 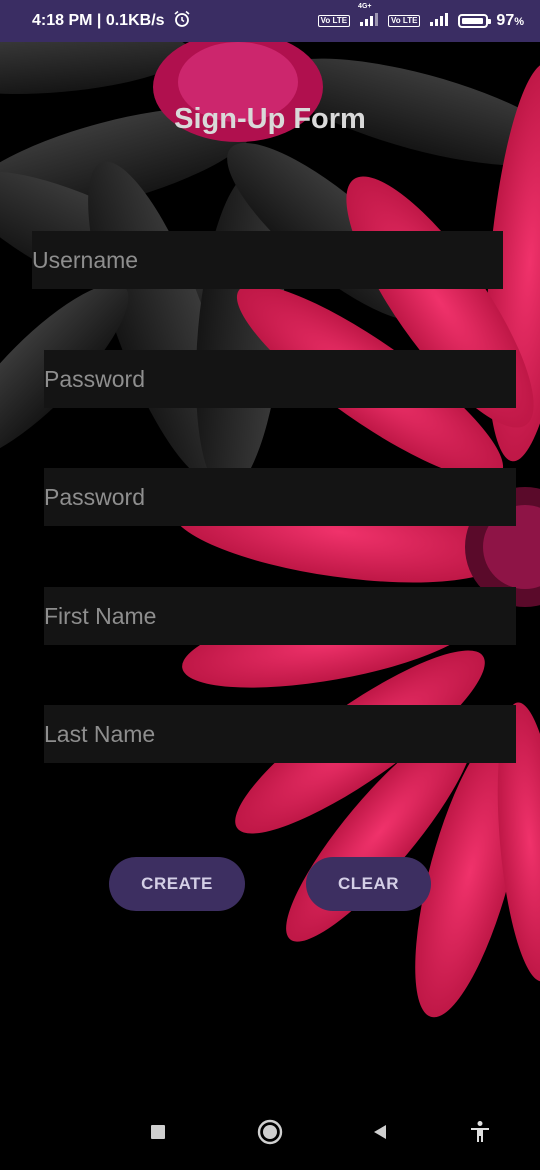 What do you see at coordinates (439, 21) in the screenshot?
I see `signal-strength-icon` at bounding box center [439, 21].